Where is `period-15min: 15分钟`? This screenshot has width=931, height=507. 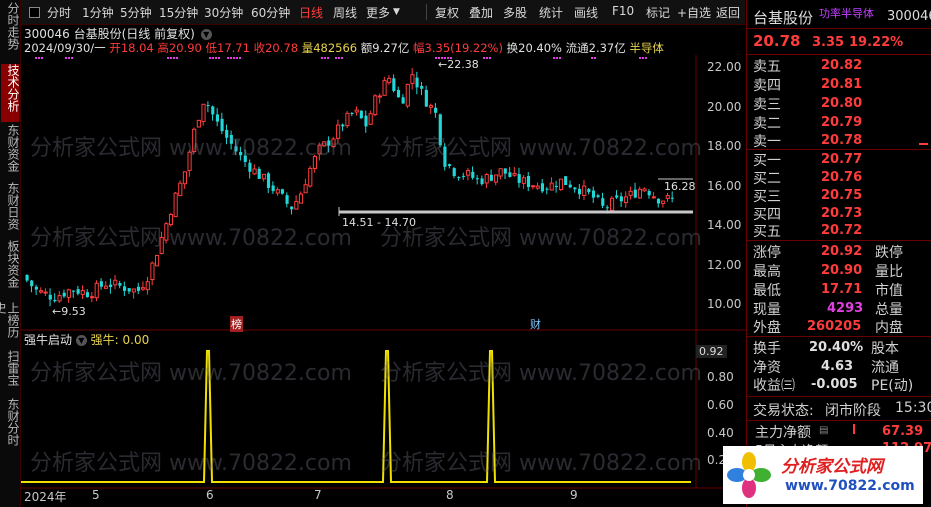 period-15min: 15分钟 is located at coordinates (178, 12).